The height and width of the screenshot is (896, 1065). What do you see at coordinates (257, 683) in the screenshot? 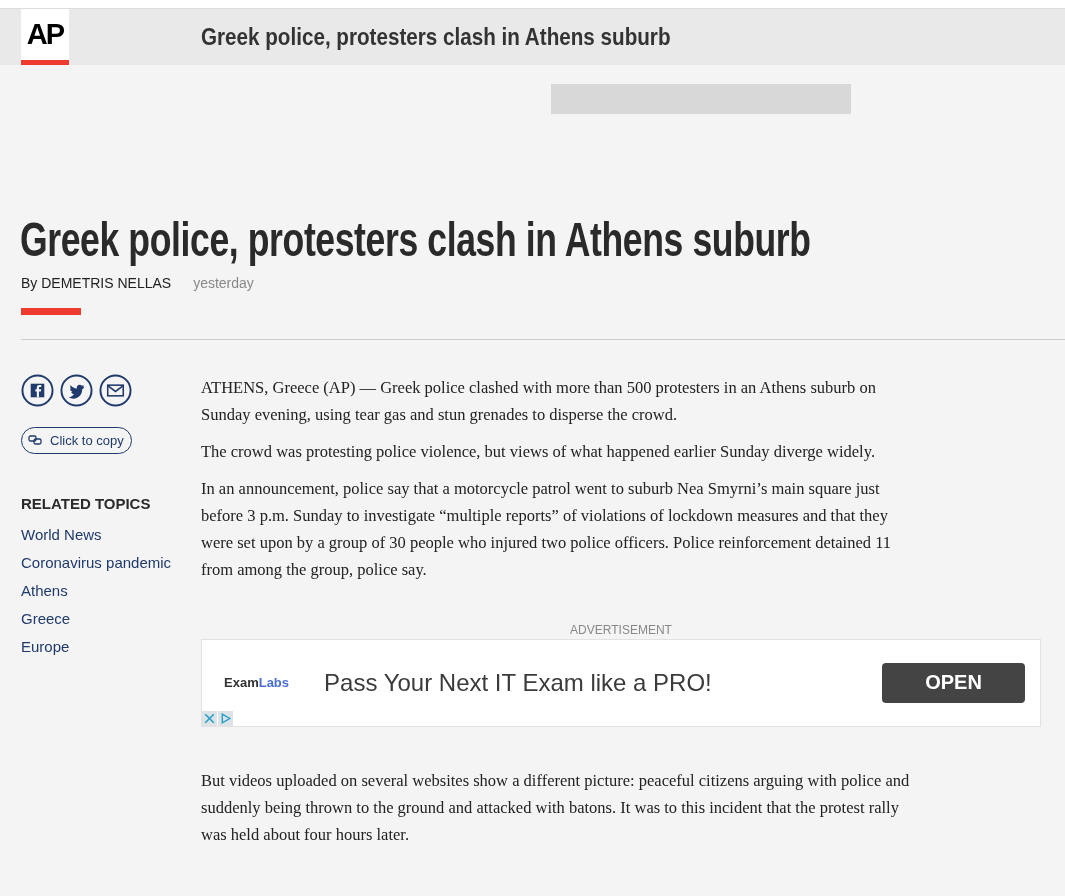
I see `ad-logo: ExamLabs` at bounding box center [257, 683].